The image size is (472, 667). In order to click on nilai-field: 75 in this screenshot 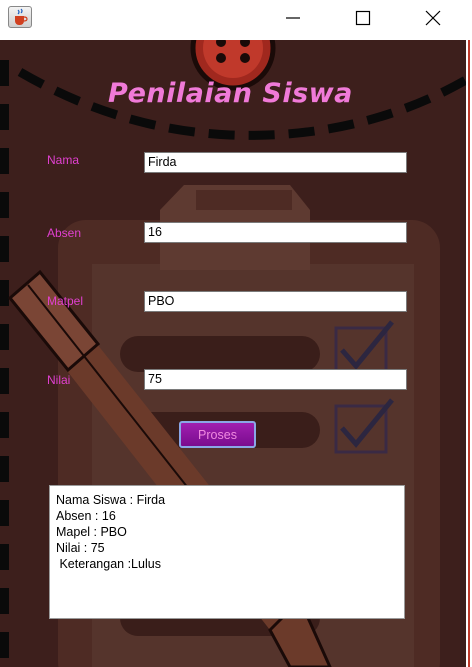, I will do `click(275, 379)`.